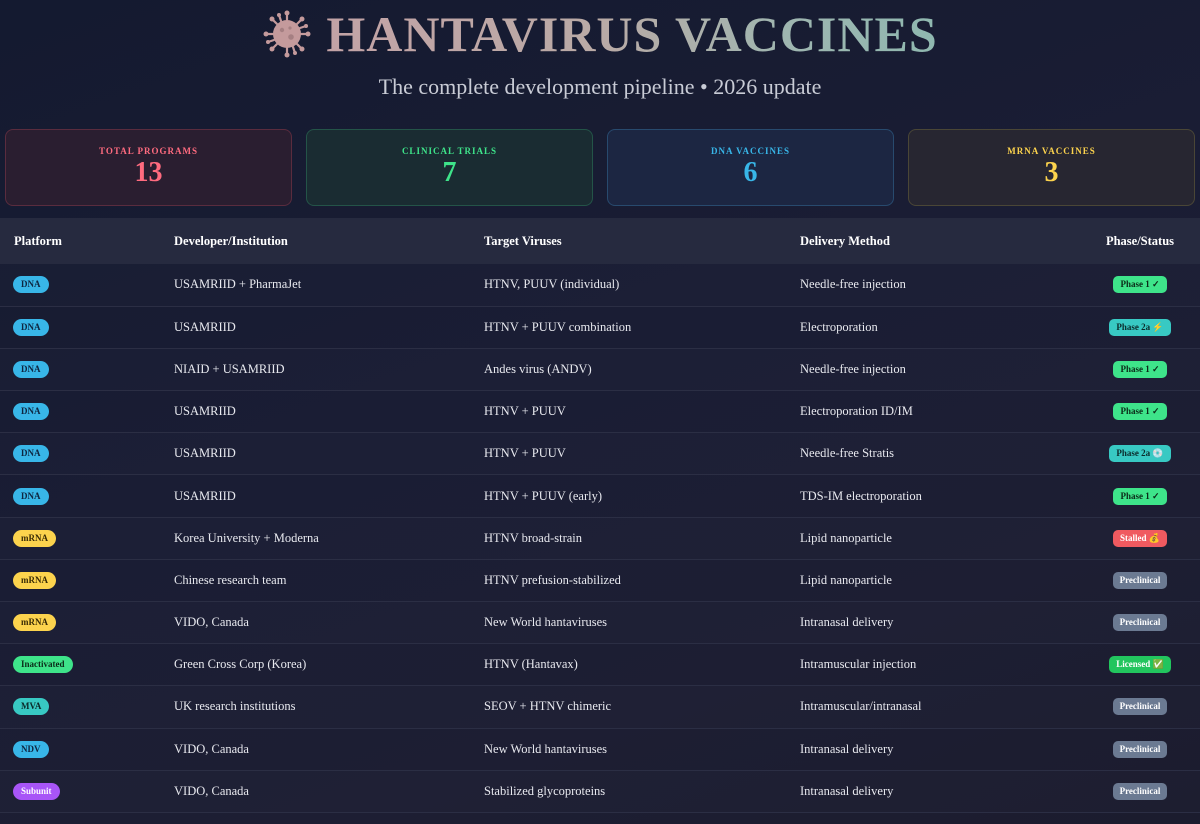 The image size is (1200, 824). Describe the element at coordinates (853, 284) in the screenshot. I see `delivery-cell: Needle-free injection` at that location.